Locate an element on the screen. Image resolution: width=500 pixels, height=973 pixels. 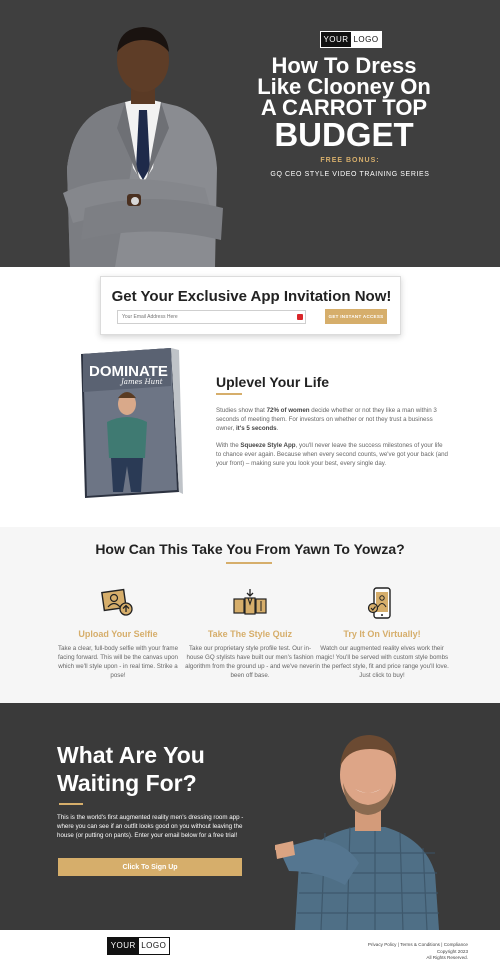
cta-divider is located at coordinates (71, 804).